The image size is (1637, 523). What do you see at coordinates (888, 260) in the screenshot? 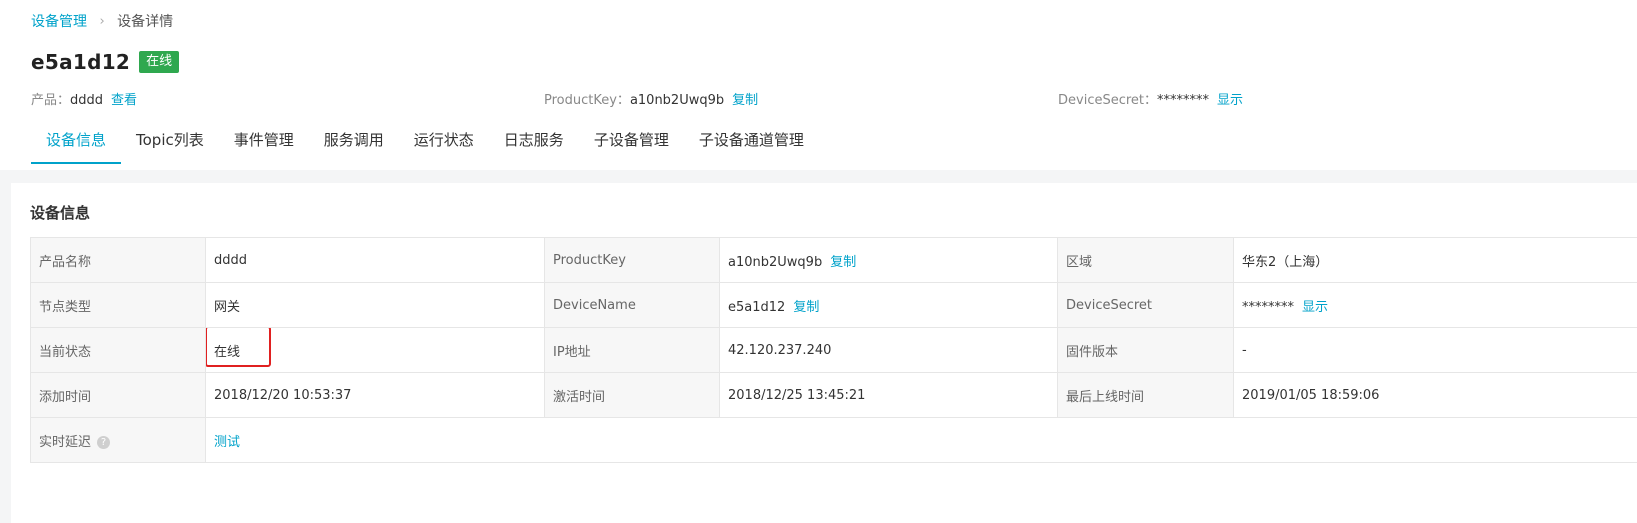
I see `value-productkey-cell: a10nb2Uwq9b 复制` at bounding box center [888, 260].